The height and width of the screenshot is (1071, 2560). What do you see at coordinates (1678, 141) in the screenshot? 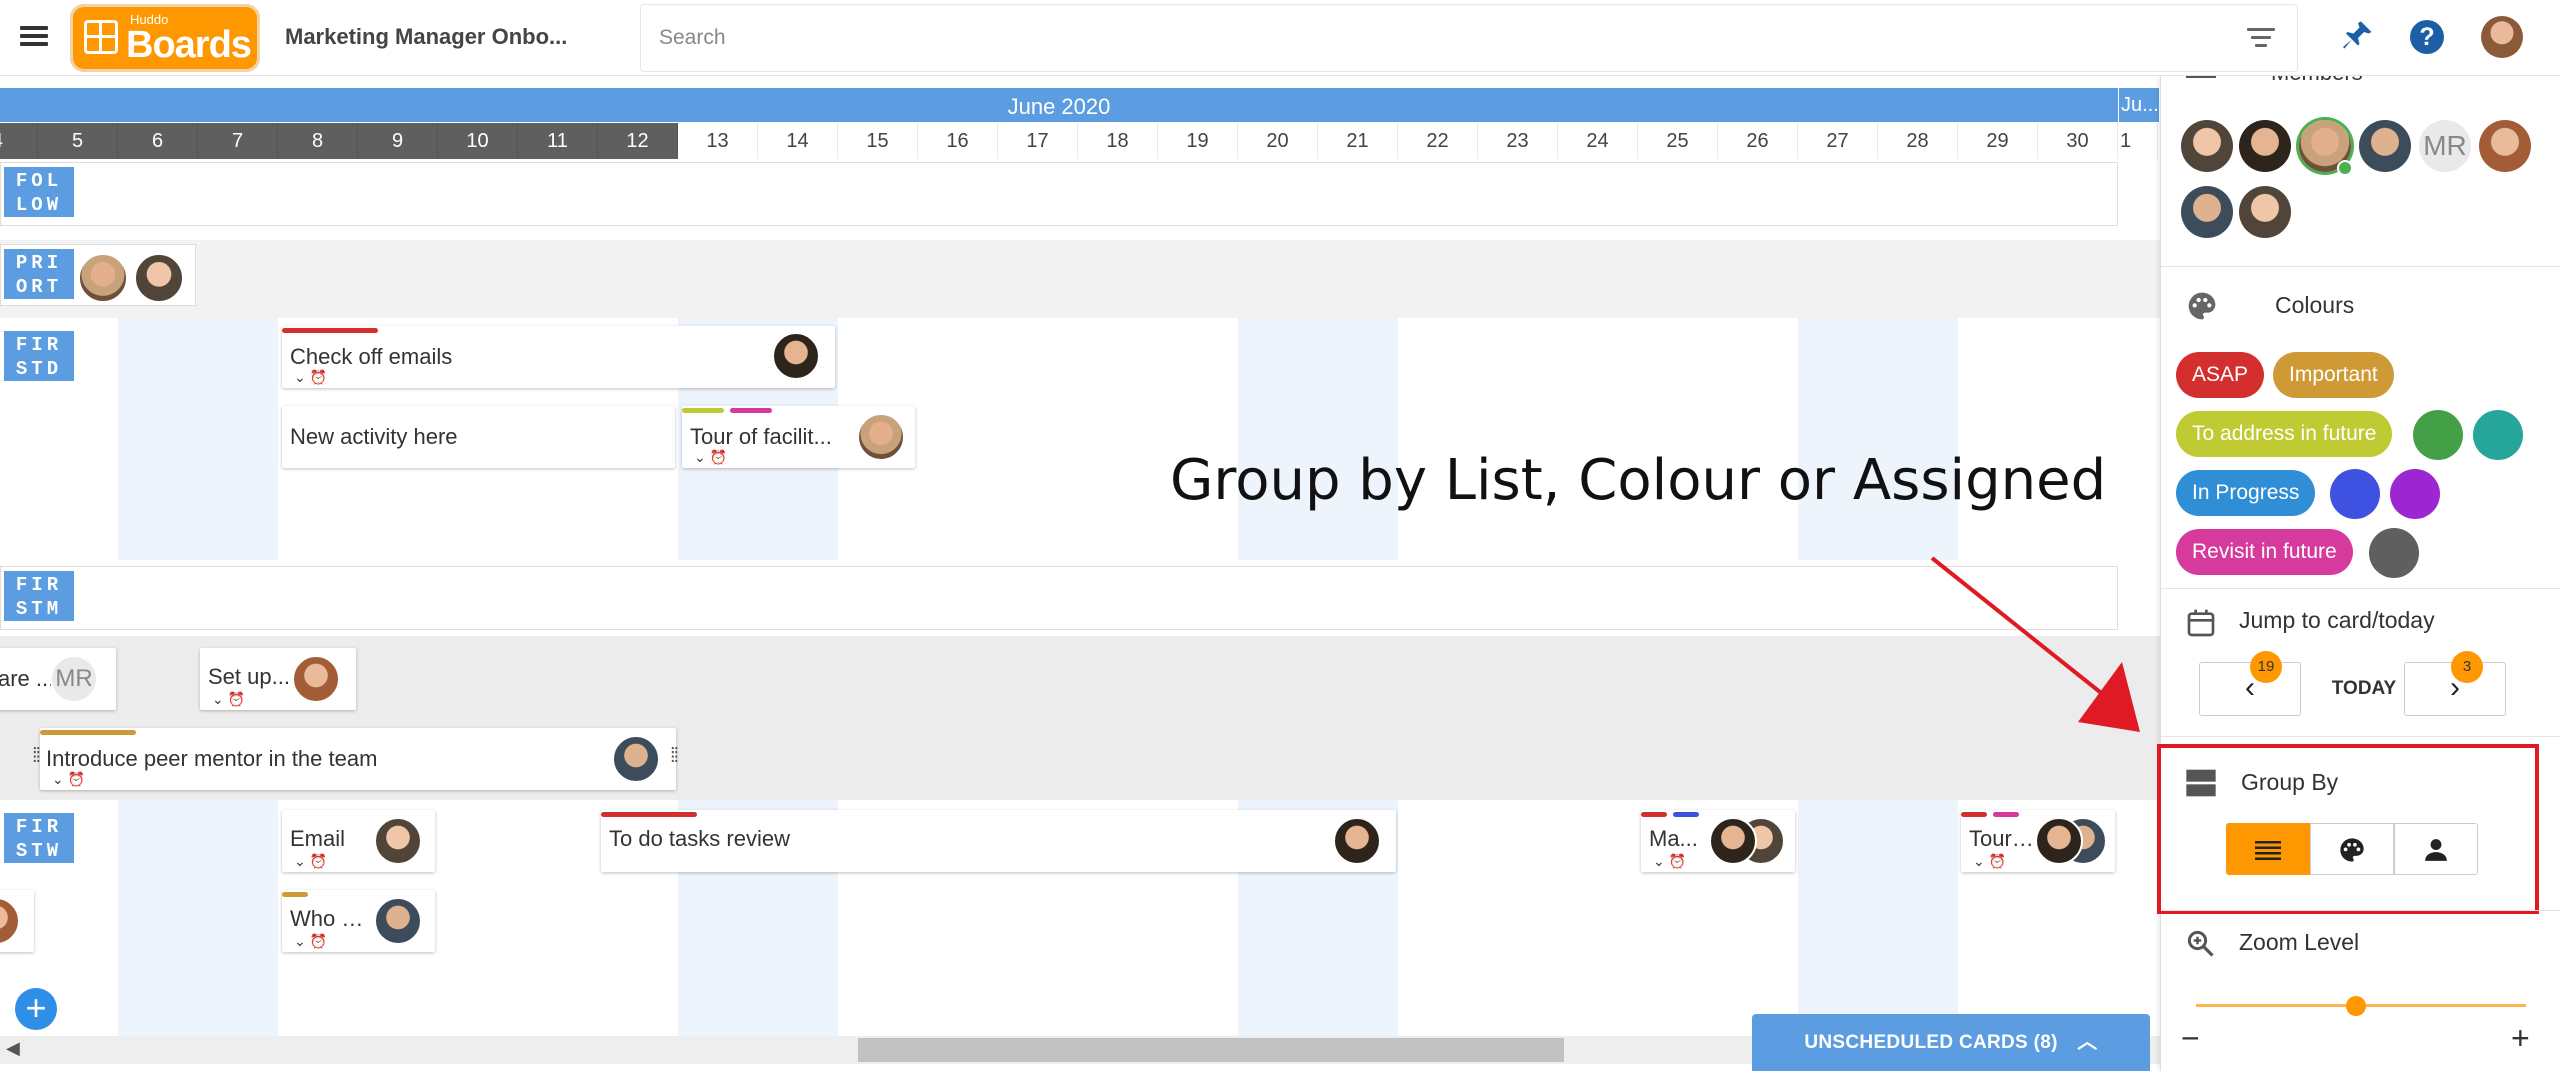
I see `day-cell: 25` at bounding box center [1678, 141].